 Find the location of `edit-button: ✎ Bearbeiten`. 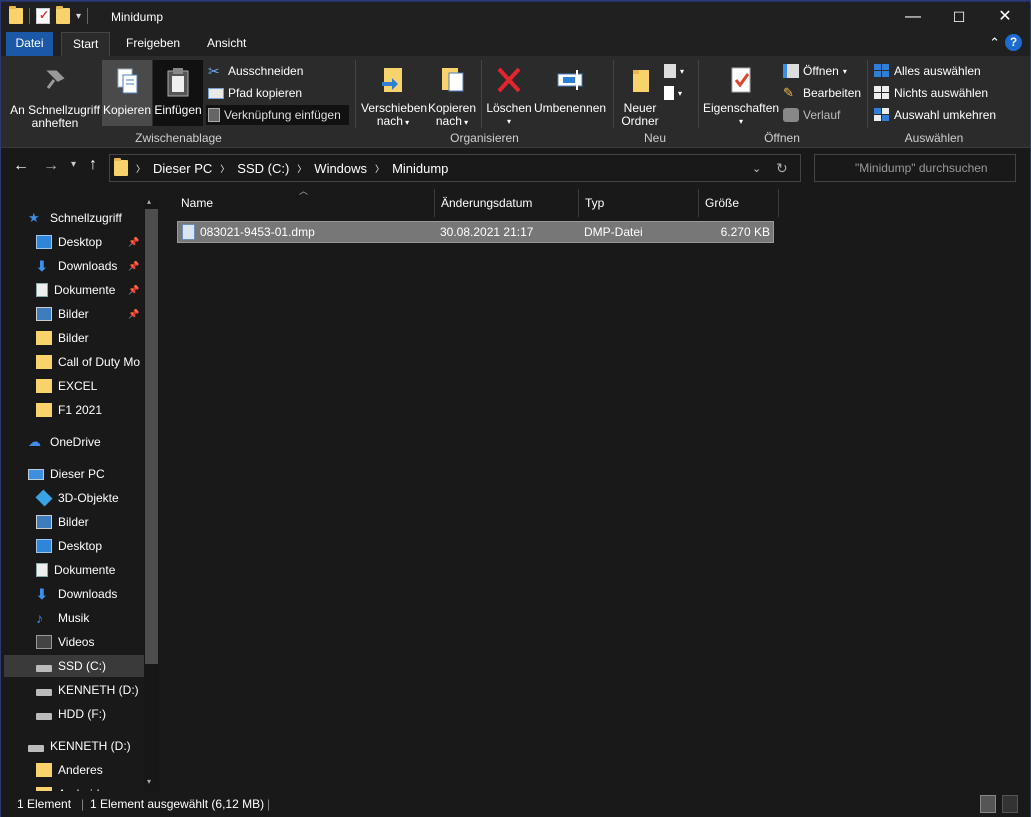

edit-button: ✎ Bearbeiten is located at coordinates (822, 93).